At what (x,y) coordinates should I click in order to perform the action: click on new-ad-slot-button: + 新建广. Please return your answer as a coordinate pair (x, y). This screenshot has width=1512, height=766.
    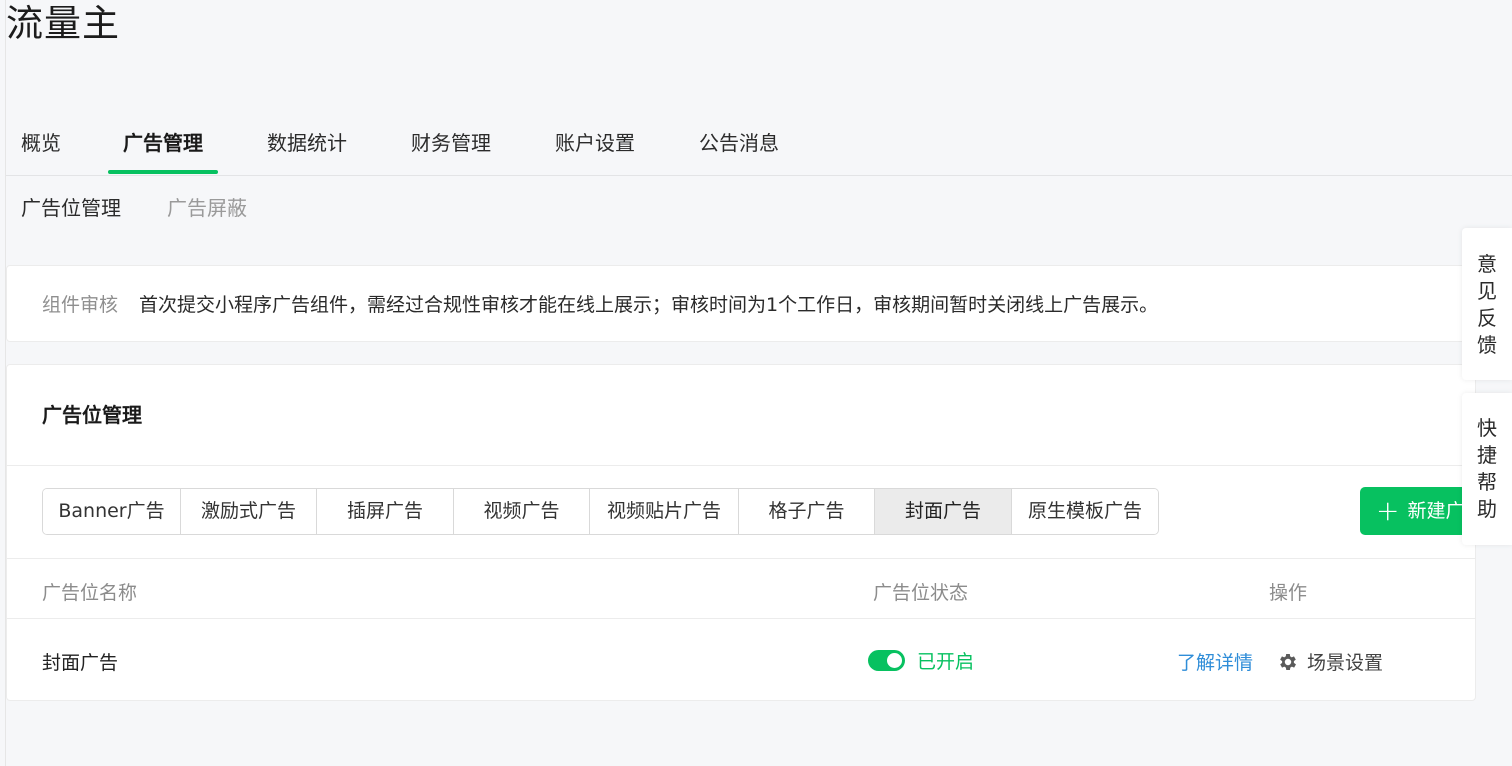
    Looking at the image, I should click on (1417, 511).